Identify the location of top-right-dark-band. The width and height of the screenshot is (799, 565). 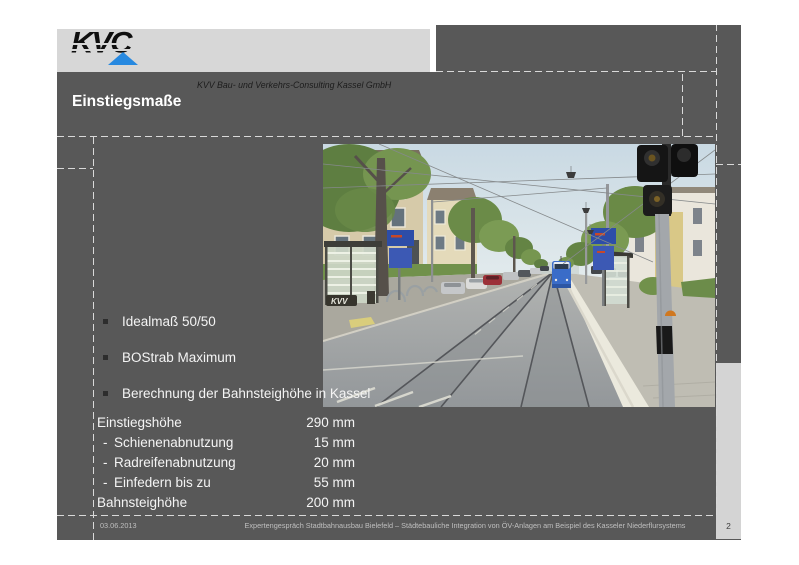
(588, 48).